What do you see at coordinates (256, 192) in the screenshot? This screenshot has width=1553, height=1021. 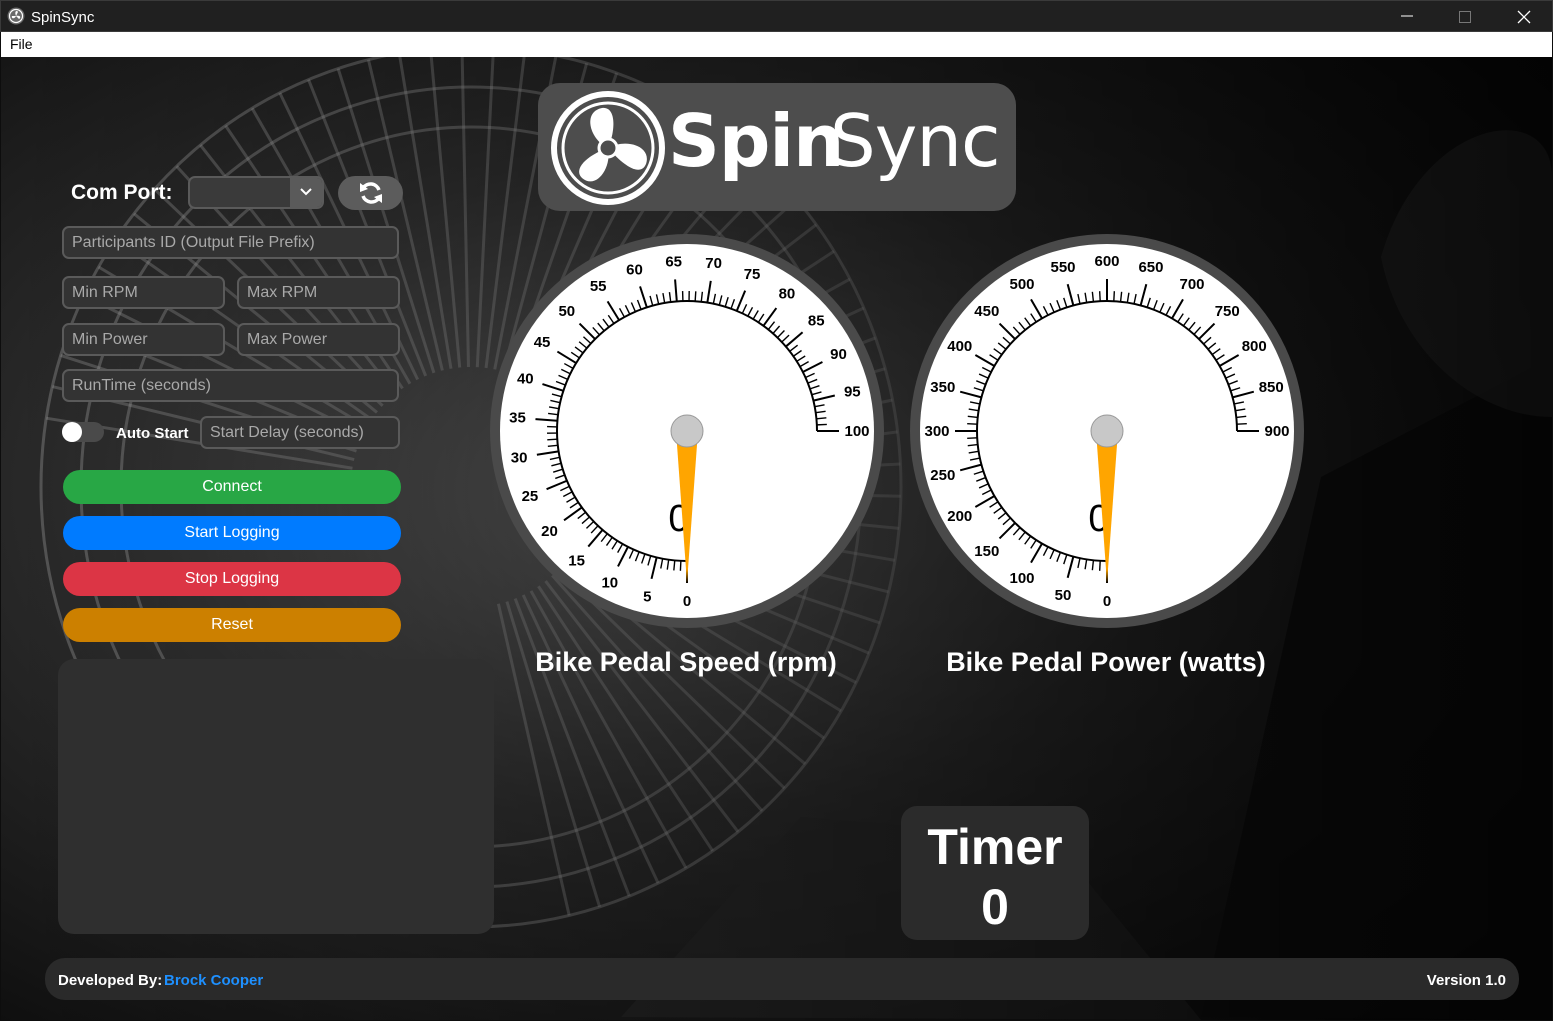 I see `com-port-select` at bounding box center [256, 192].